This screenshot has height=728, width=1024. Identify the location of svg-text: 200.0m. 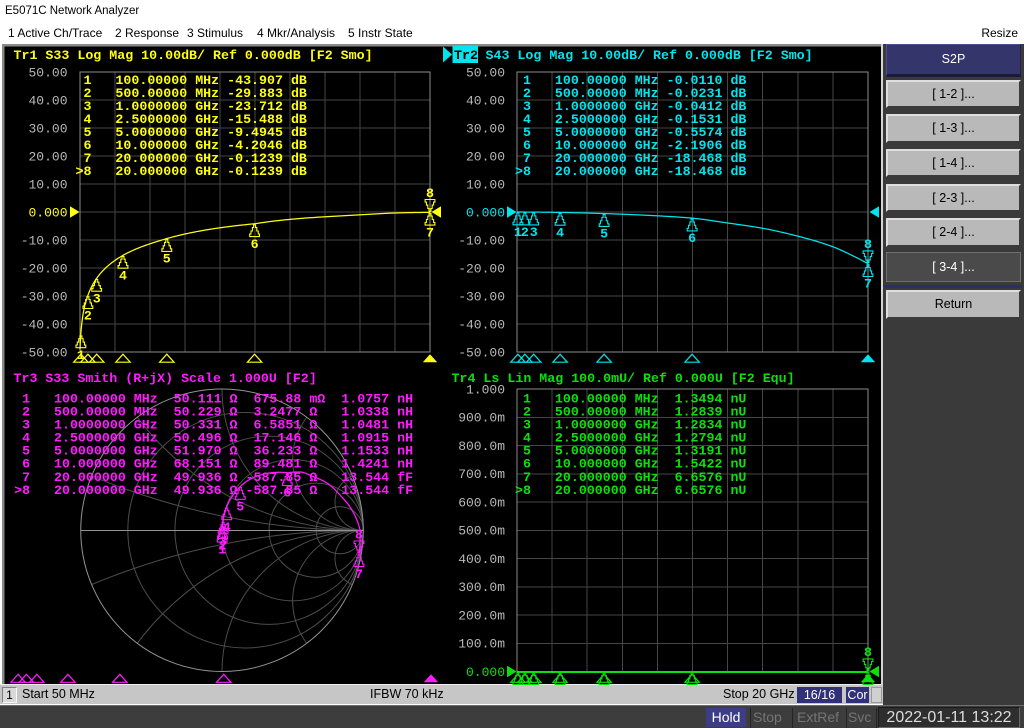
(481, 615).